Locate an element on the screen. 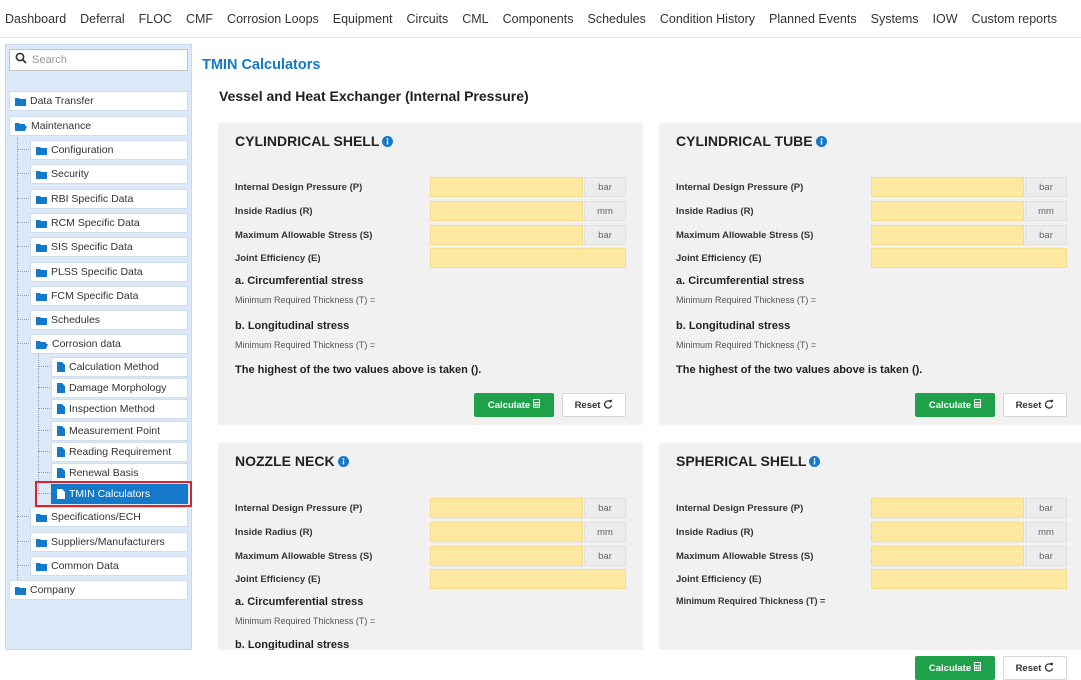 Image resolution: width=1081 pixels, height=680 pixels. tree-item-calculation-method: Calculation Method is located at coordinates (119, 367).